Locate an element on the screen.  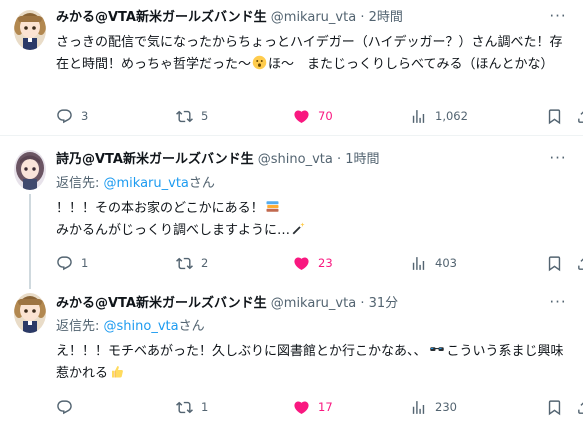
retweet-count: 5 is located at coordinates (205, 116).